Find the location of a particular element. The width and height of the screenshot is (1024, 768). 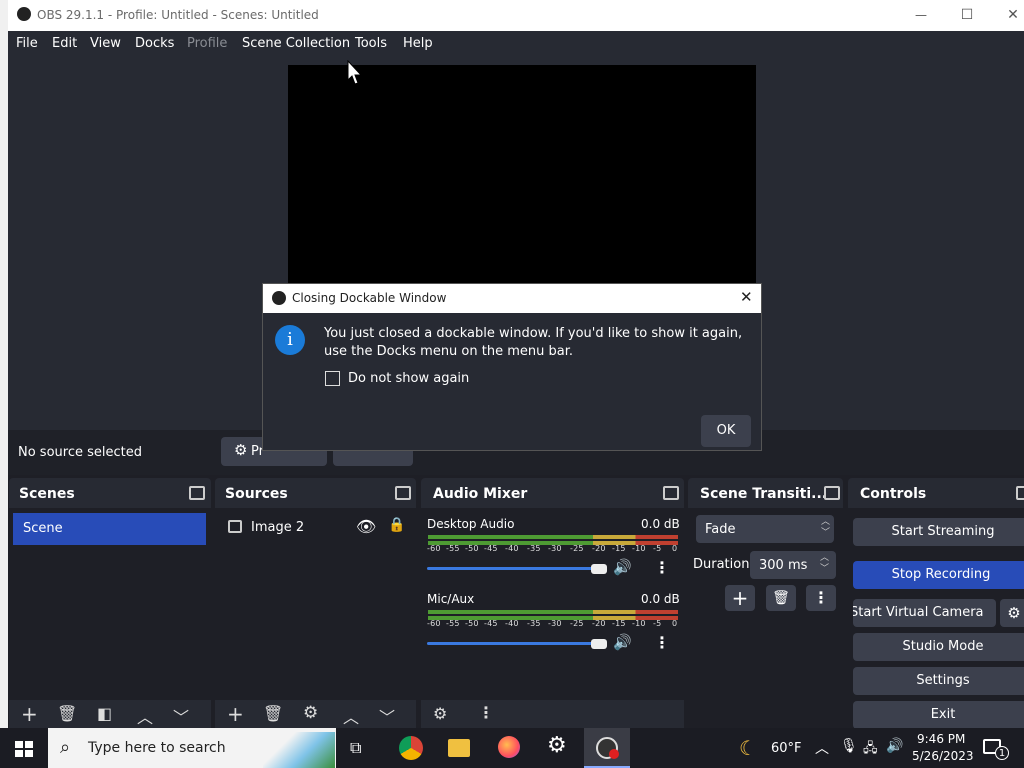

lock-icon: 🔒 is located at coordinates (396, 525).